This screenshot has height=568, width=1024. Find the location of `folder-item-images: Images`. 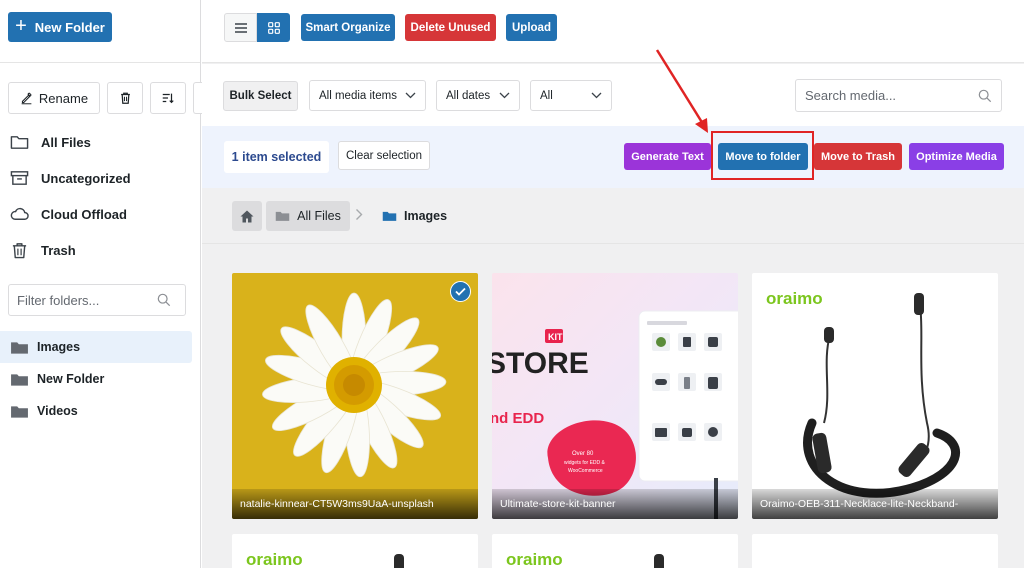

folder-item-images: Images is located at coordinates (96, 347).